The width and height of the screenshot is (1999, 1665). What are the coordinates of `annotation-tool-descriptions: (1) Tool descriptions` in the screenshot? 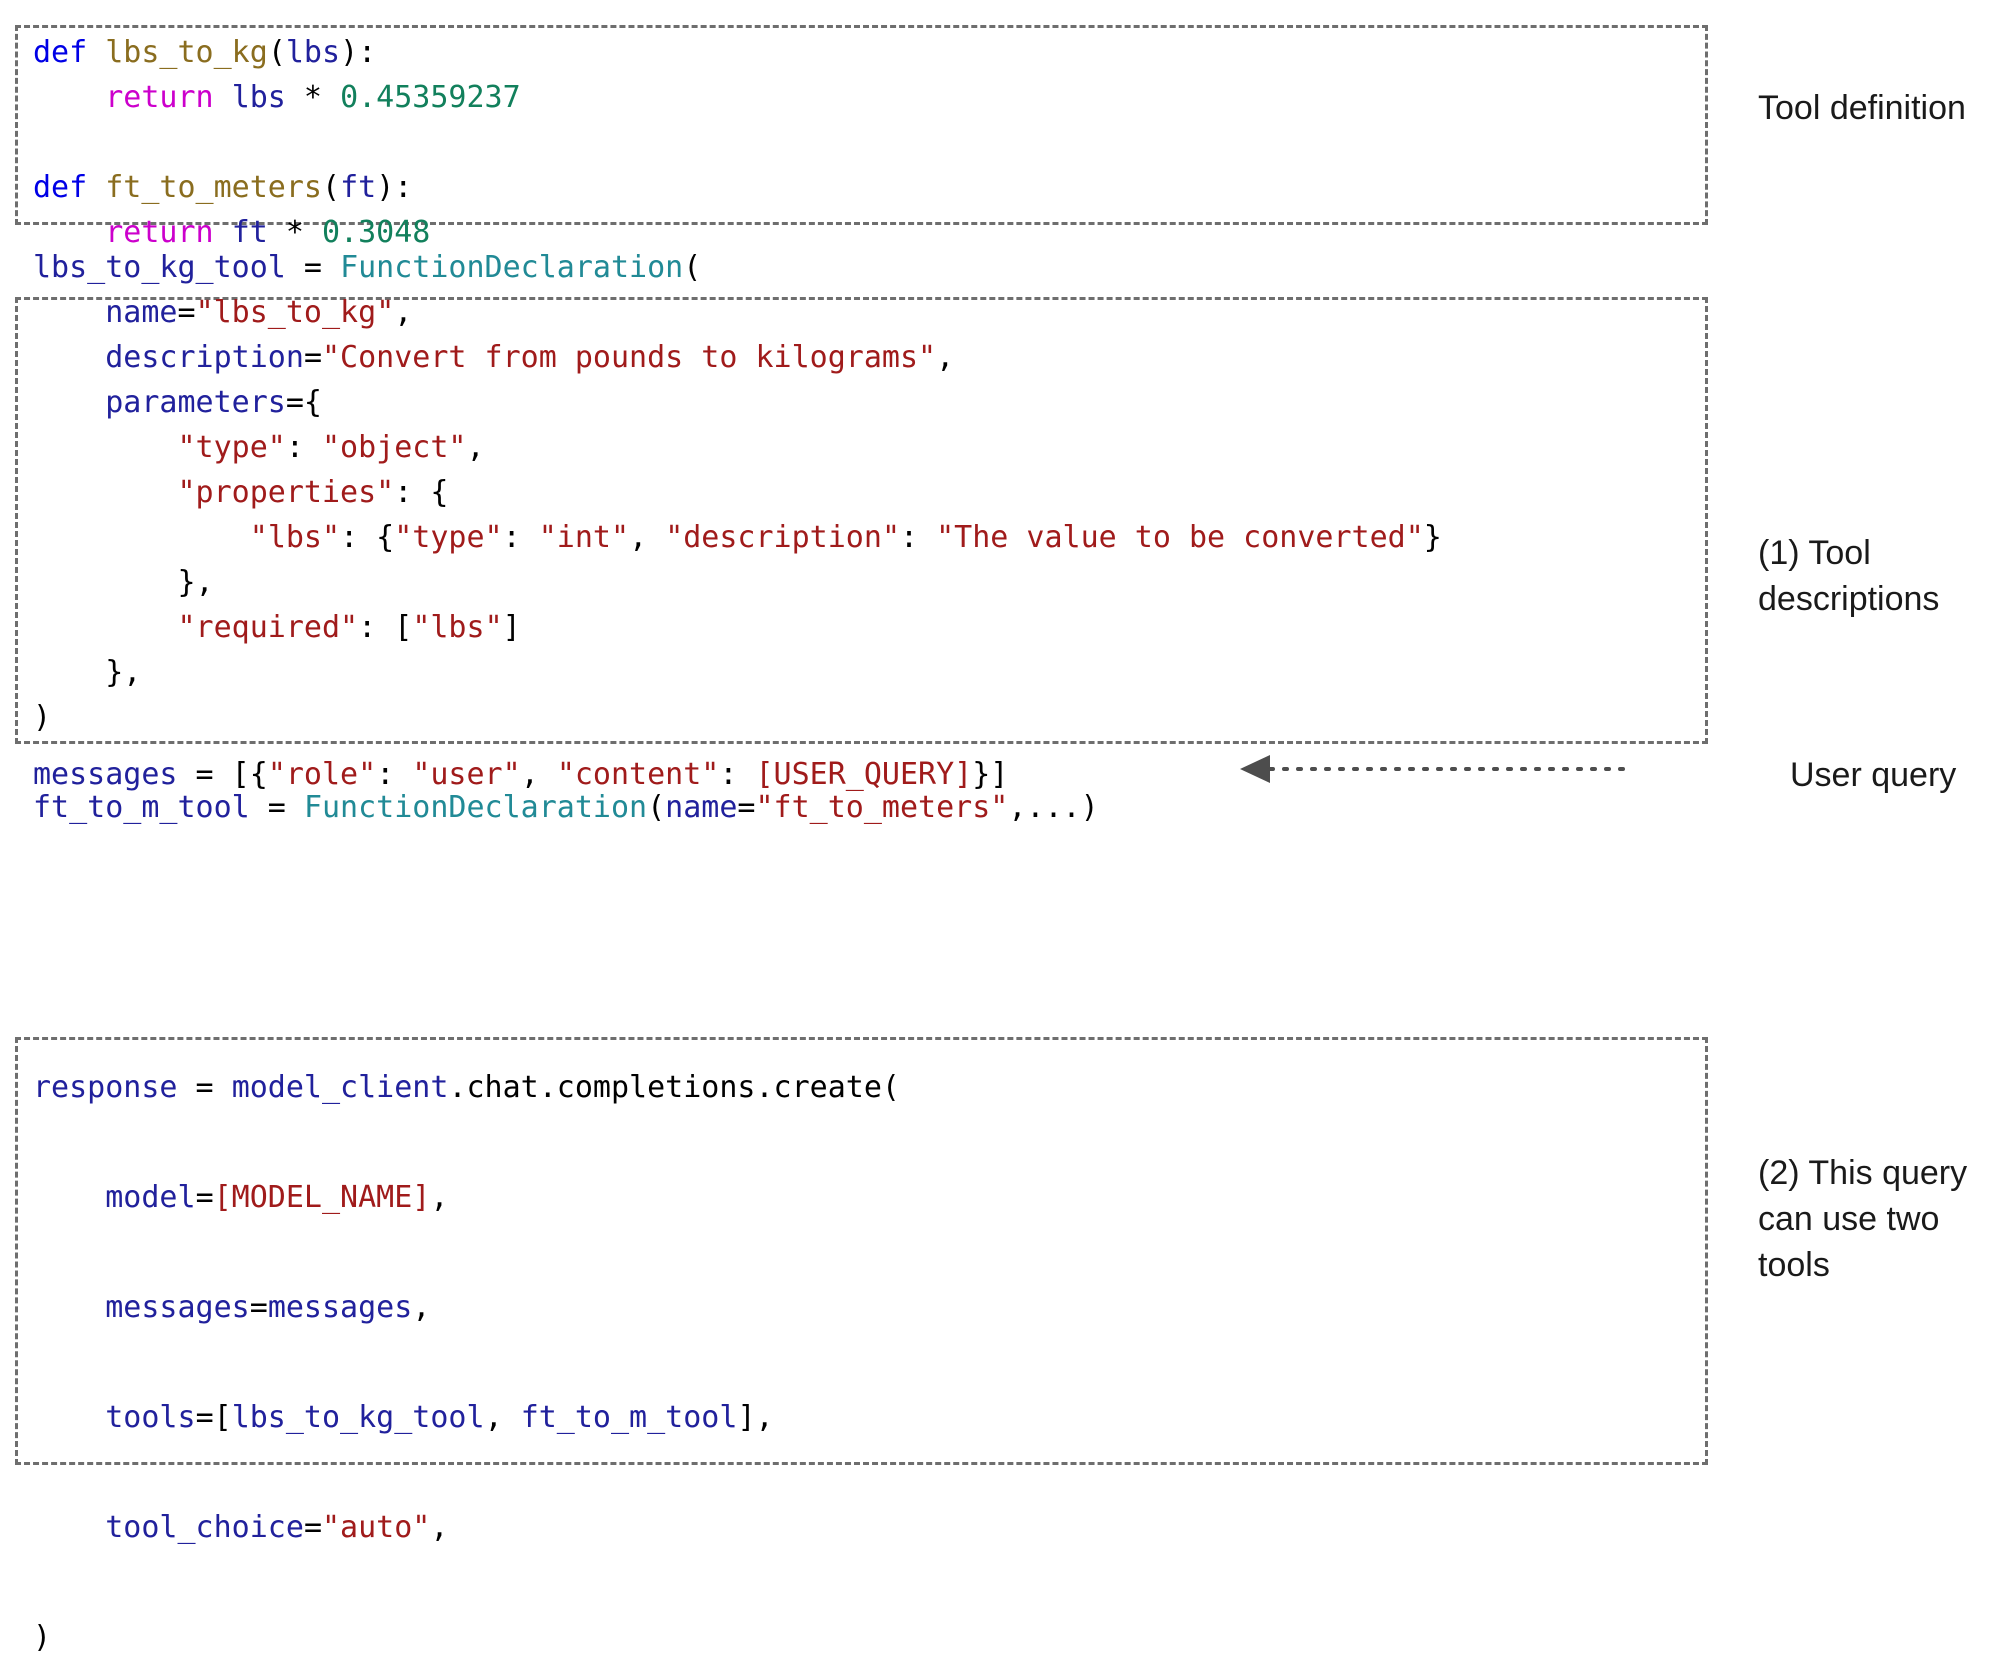 It's located at (1849, 576).